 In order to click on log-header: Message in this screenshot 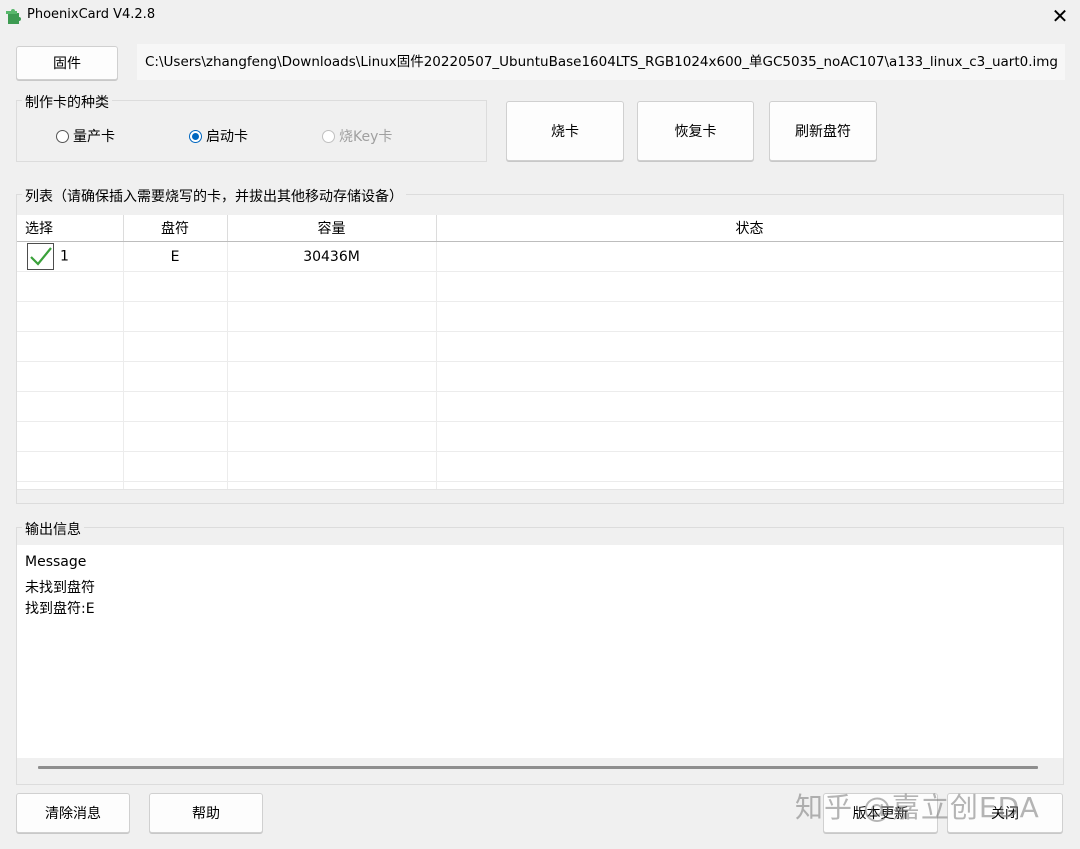, I will do `click(56, 562)`.